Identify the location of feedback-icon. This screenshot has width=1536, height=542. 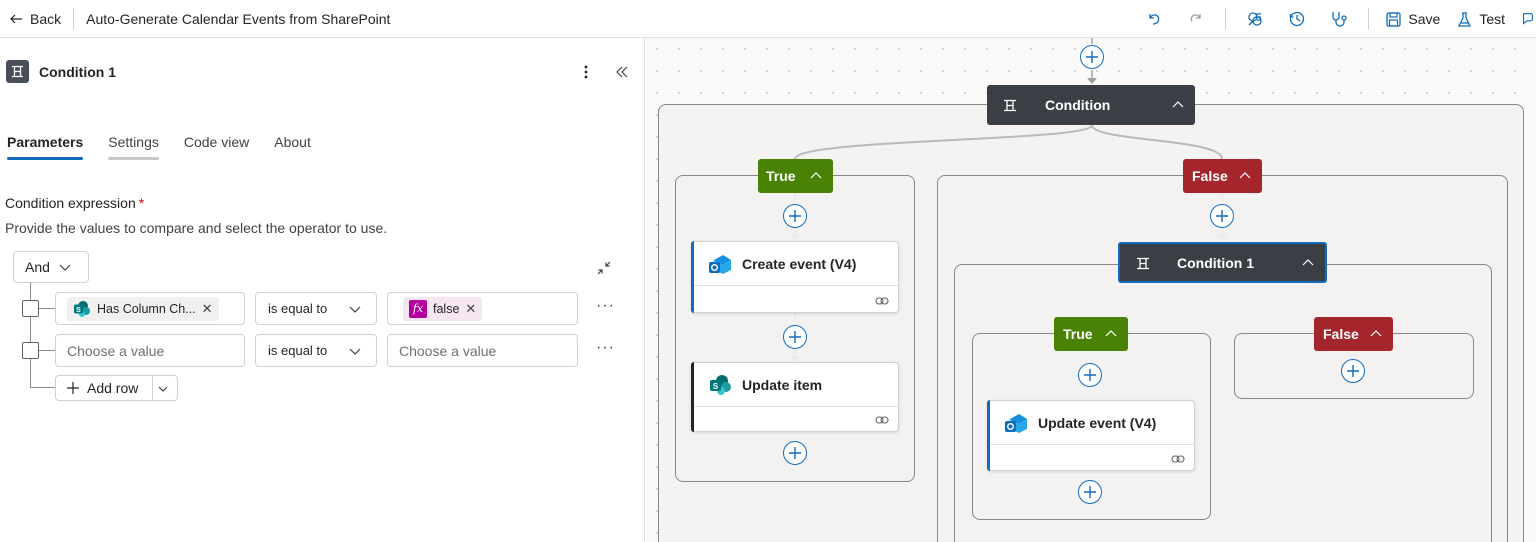
(1528, 19).